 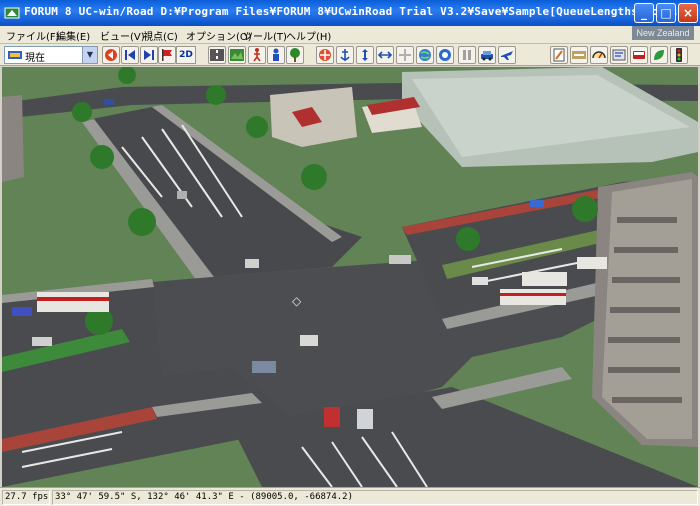 What do you see at coordinates (73, 302) in the screenshot?
I see `bus` at bounding box center [73, 302].